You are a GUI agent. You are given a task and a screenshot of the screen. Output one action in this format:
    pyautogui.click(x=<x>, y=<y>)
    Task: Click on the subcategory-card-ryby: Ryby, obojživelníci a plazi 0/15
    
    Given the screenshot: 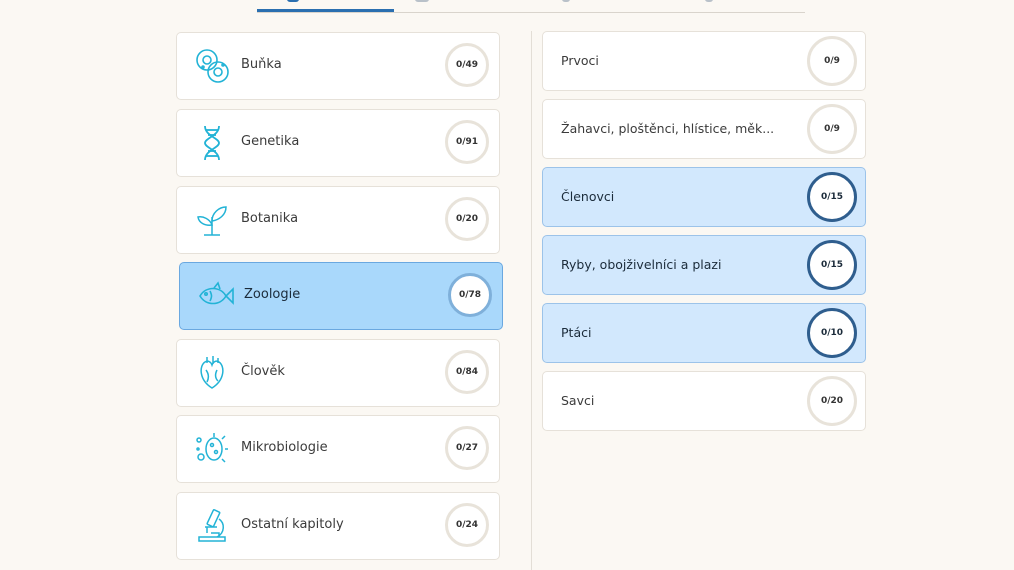 What is the action you would take?
    pyautogui.click(x=704, y=265)
    